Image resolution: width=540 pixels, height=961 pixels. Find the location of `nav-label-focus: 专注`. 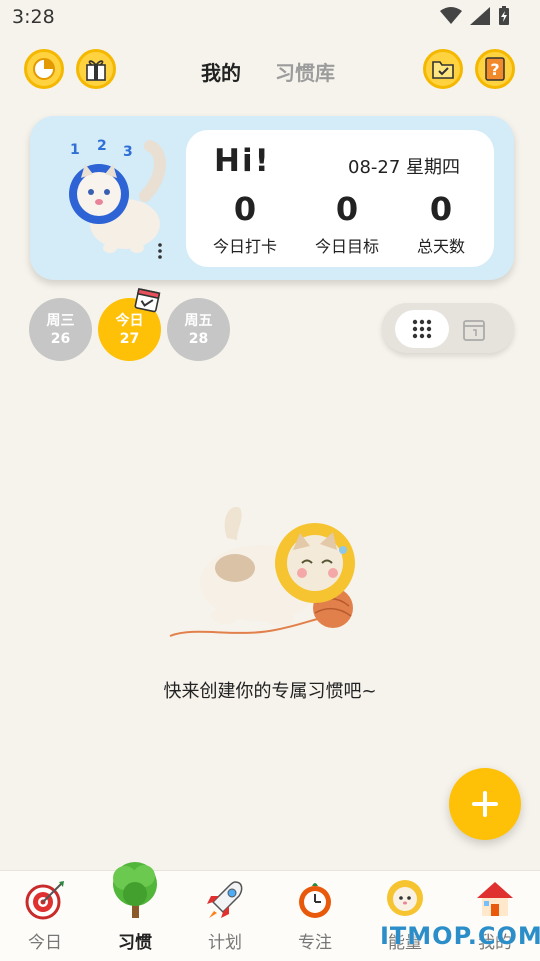

nav-label-focus: 专注 is located at coordinates (315, 943).